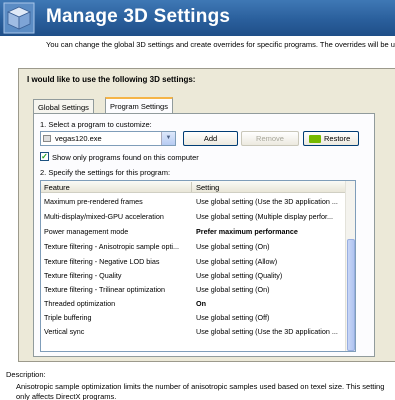  Describe the element at coordinates (207, 187) in the screenshot. I see `column-header-setting: Setting` at that location.